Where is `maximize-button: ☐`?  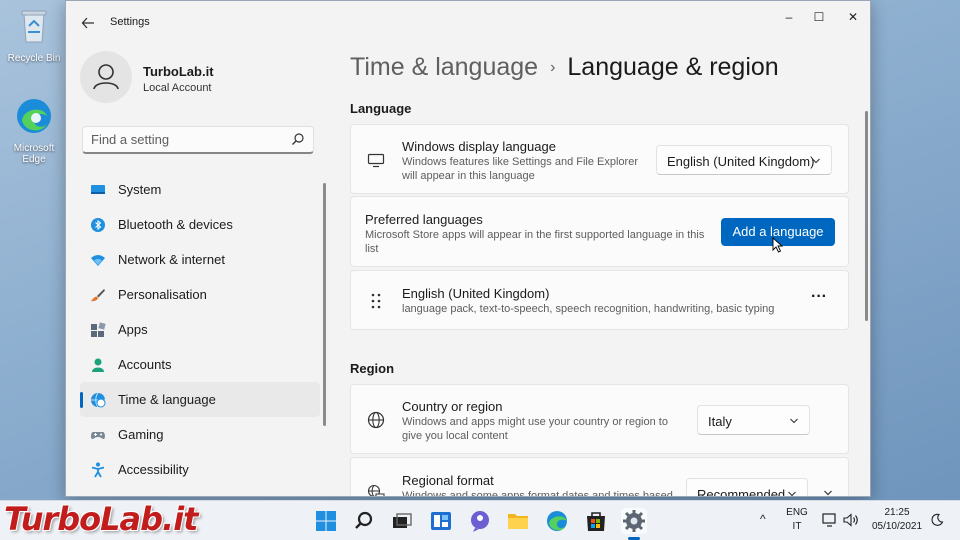
maximize-button: ☐ is located at coordinates (819, 17).